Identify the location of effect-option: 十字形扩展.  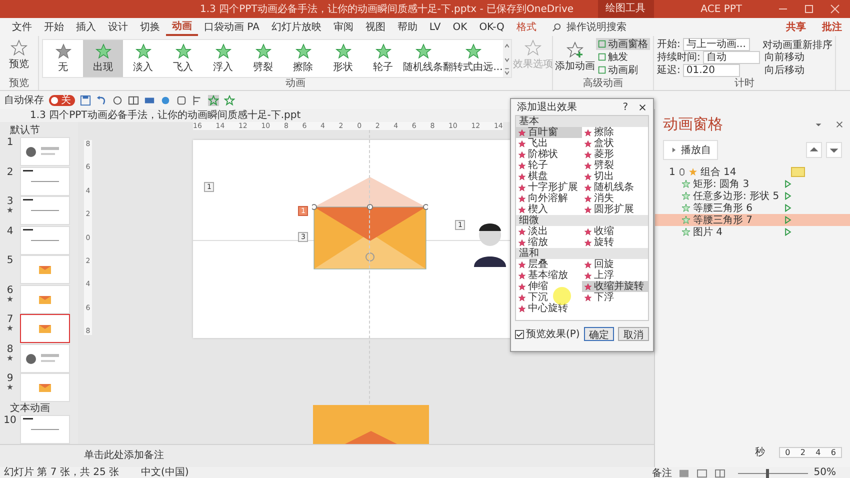
(549, 187).